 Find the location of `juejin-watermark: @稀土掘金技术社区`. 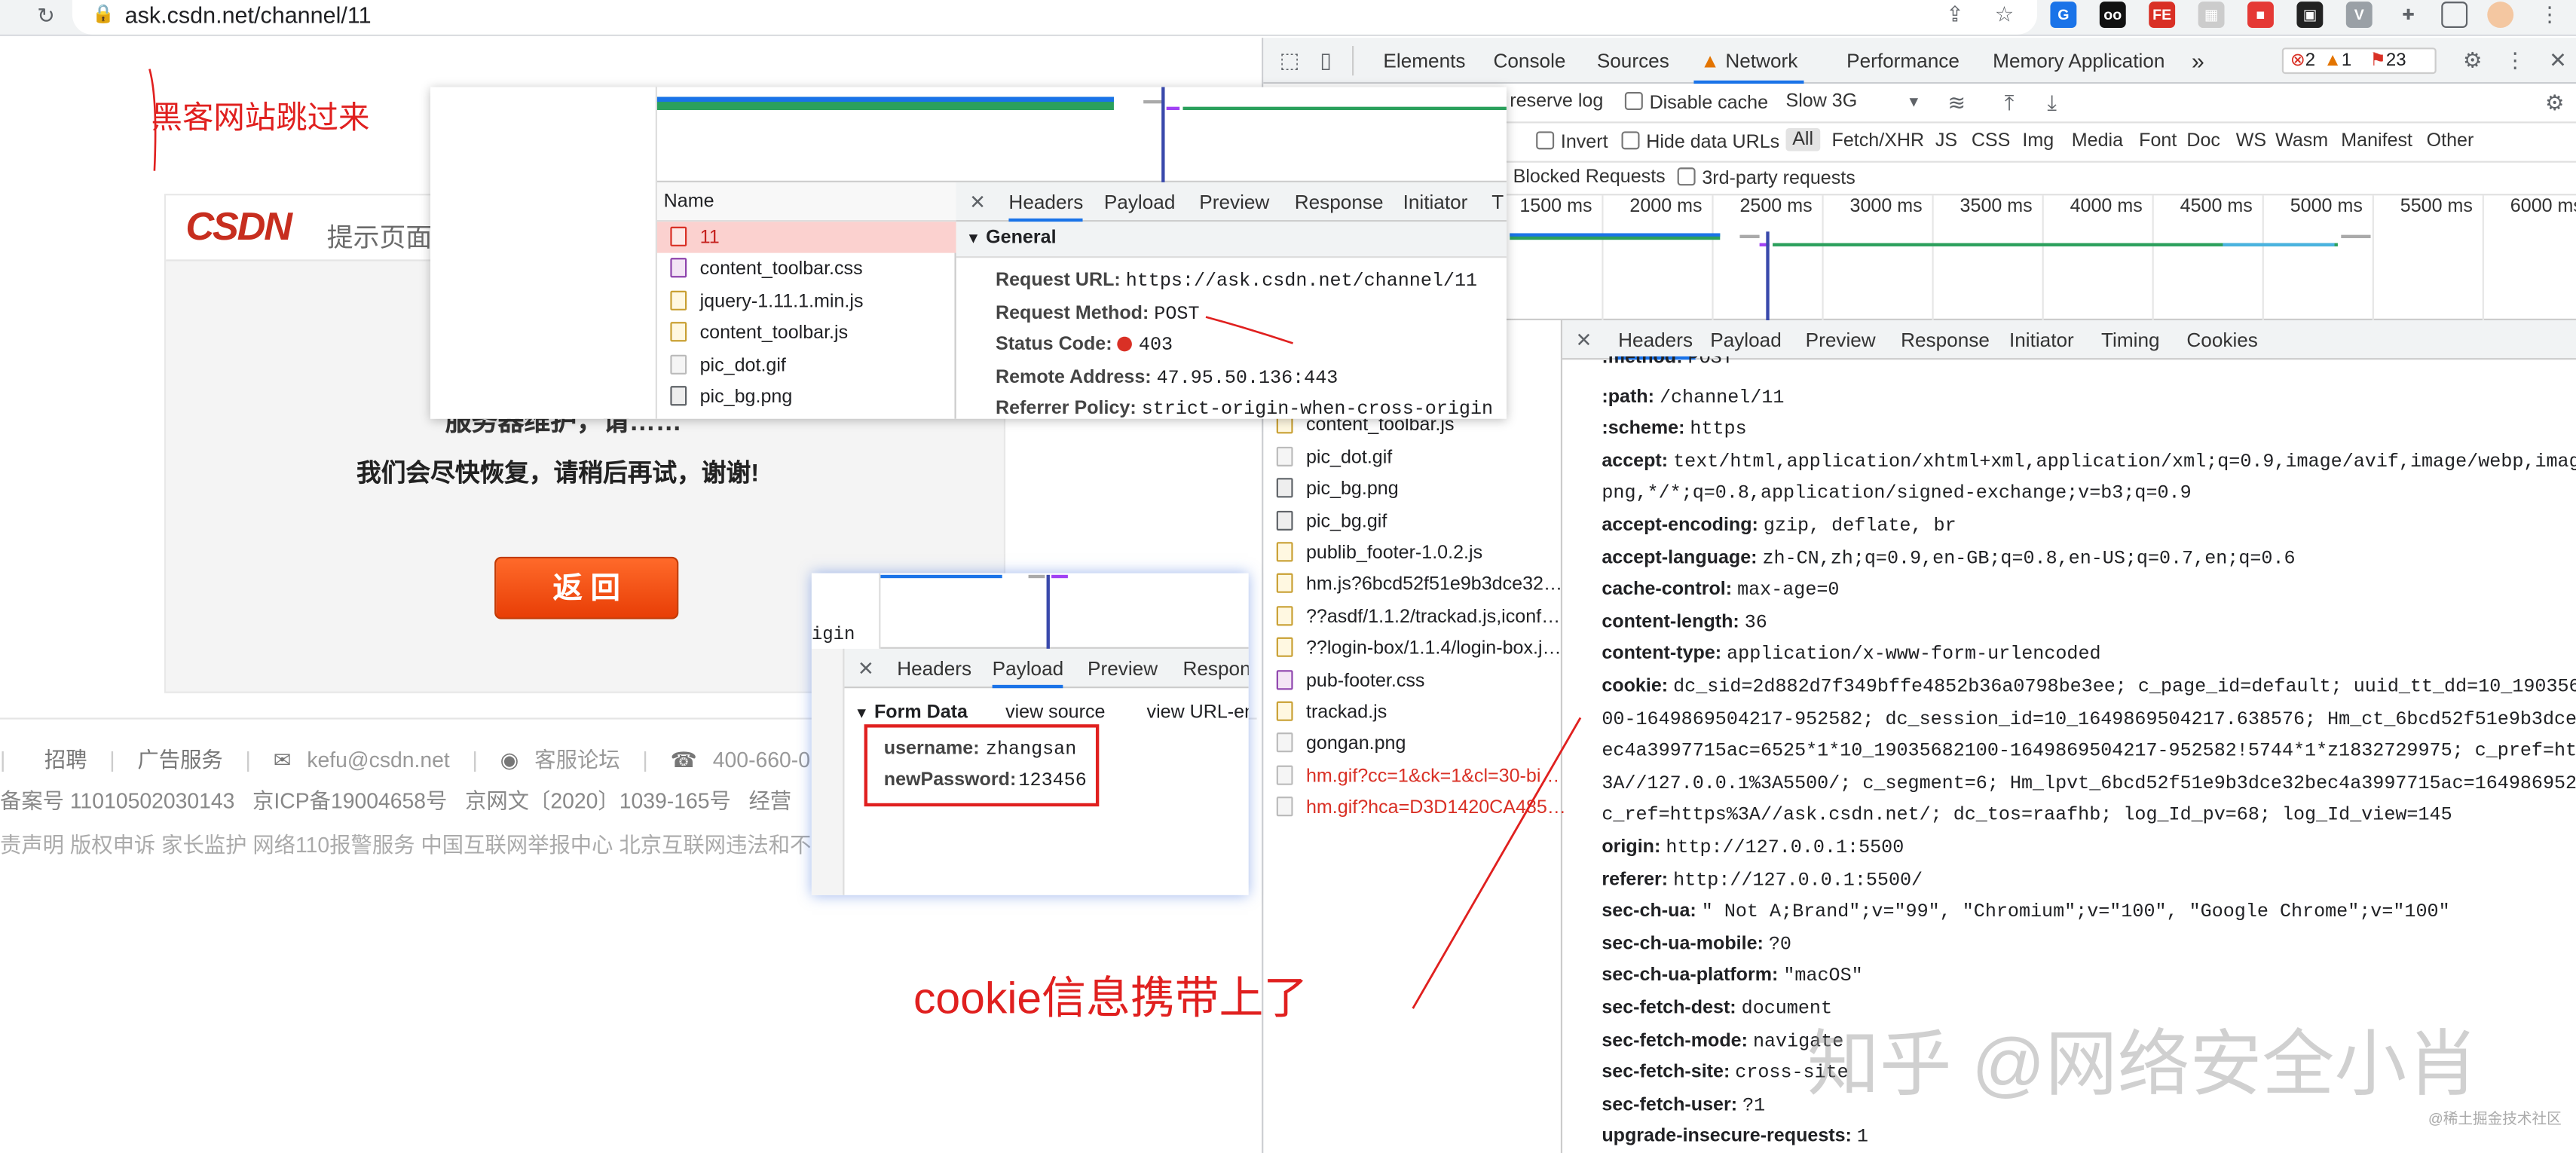

juejin-watermark: @稀土掘金技术社区 is located at coordinates (2495, 1118).